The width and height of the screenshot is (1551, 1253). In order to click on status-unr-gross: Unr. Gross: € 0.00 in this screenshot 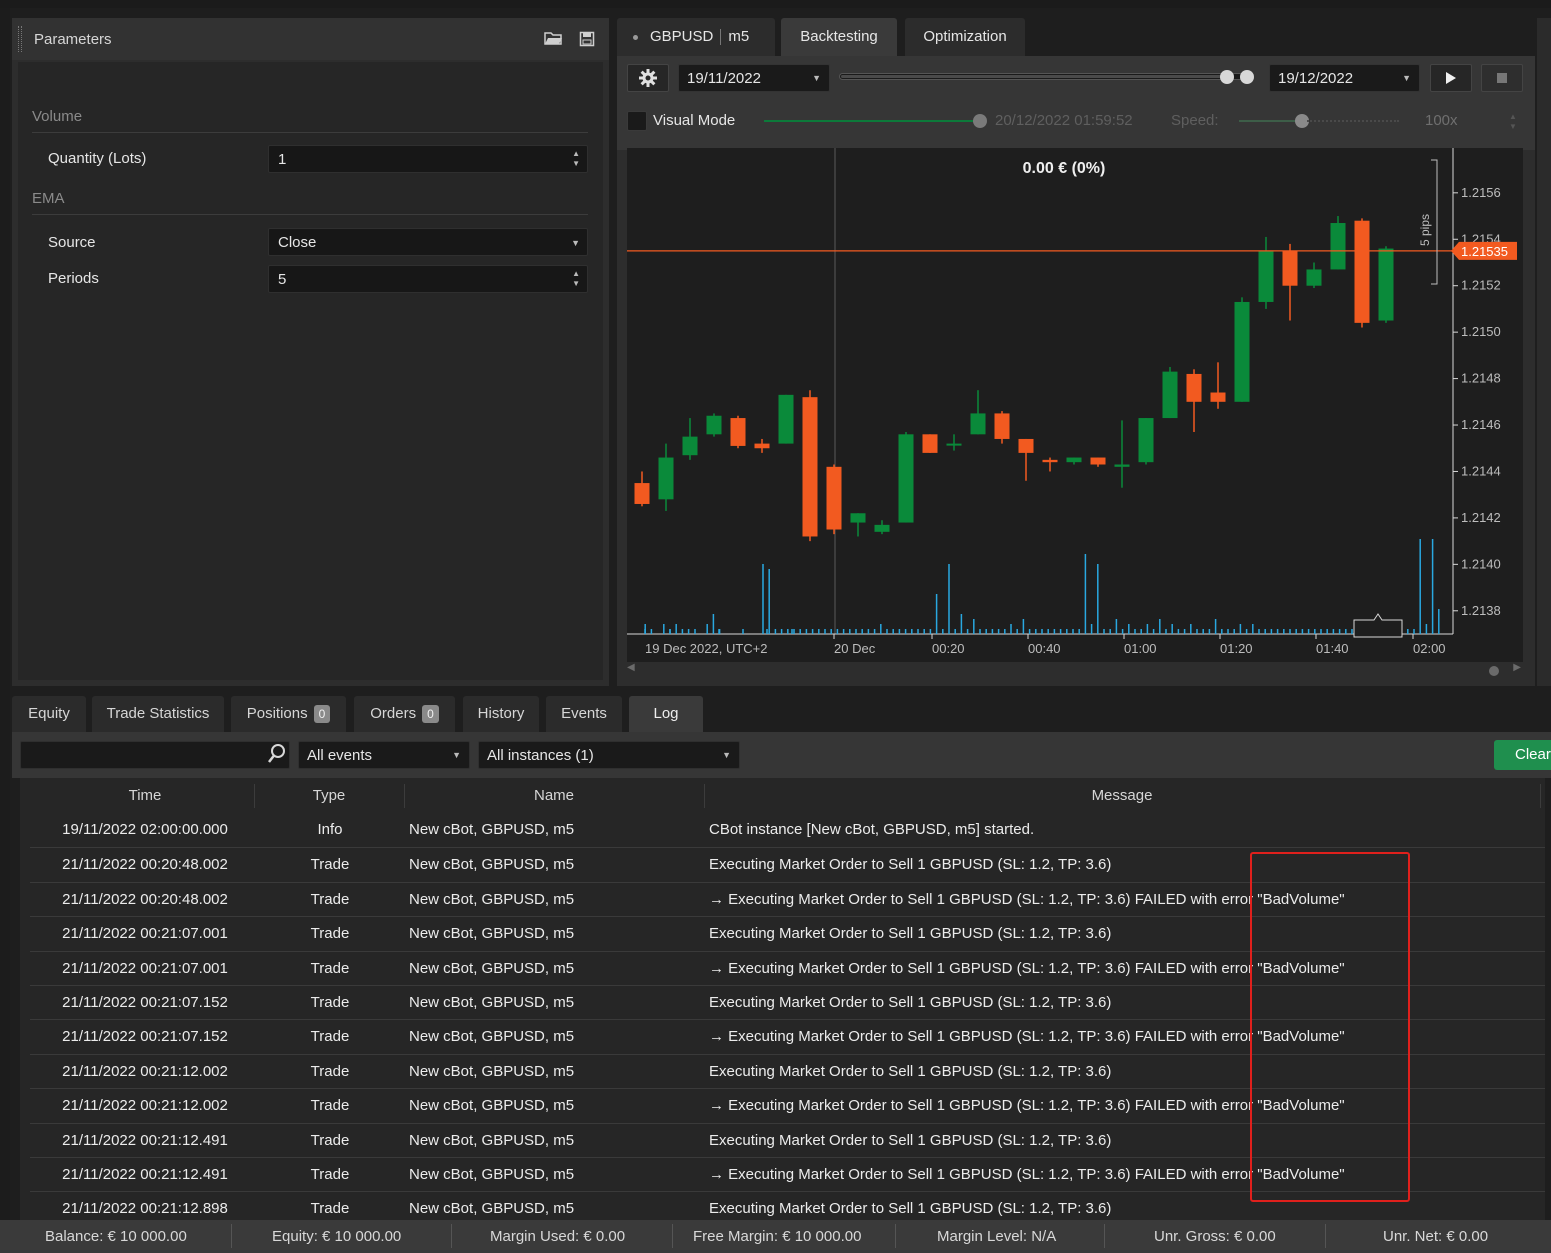, I will do `click(1215, 1236)`.